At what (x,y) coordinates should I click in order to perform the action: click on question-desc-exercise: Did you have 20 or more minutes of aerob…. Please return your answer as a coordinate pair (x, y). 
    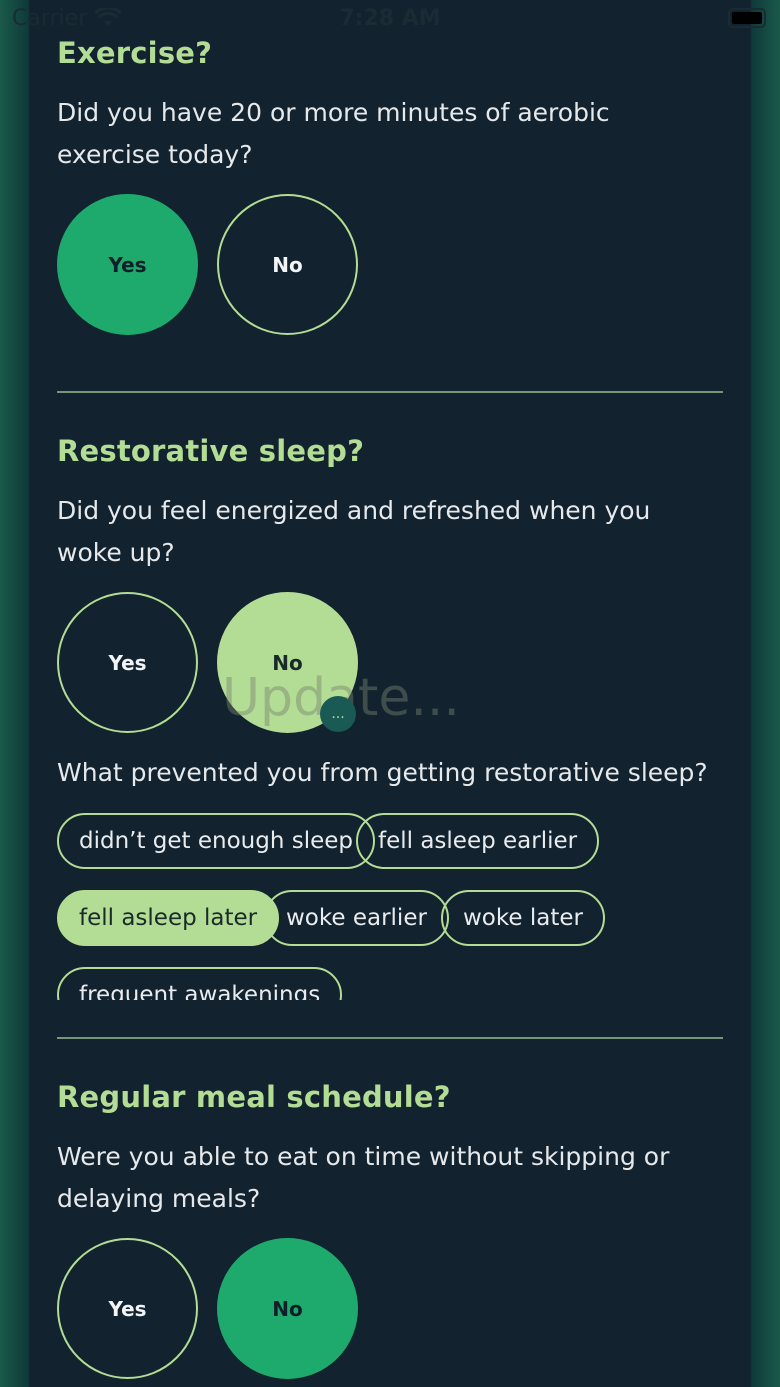
    Looking at the image, I should click on (333, 133).